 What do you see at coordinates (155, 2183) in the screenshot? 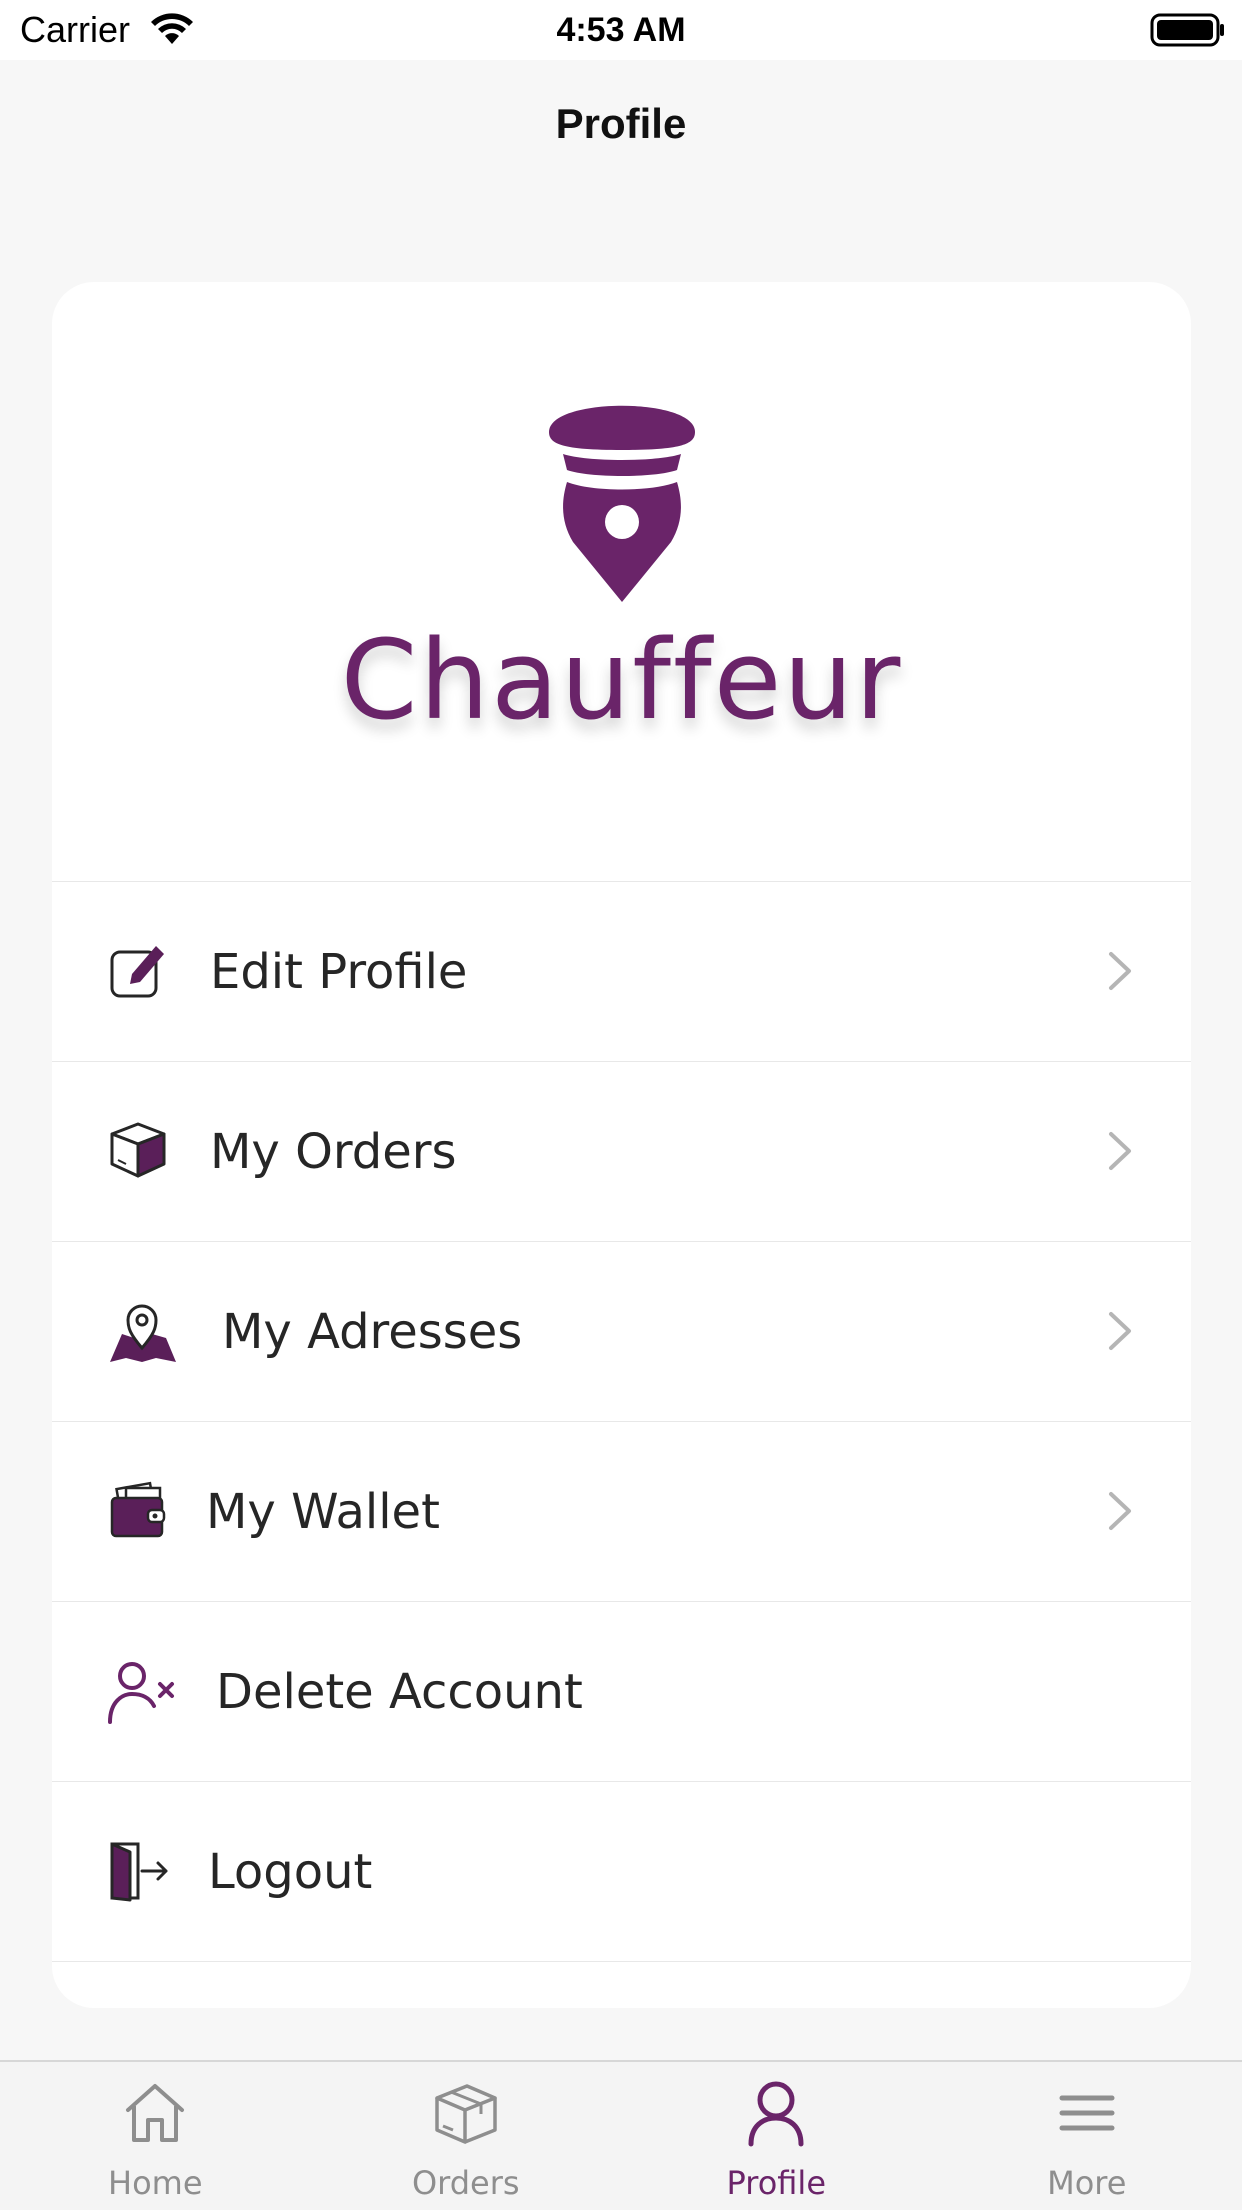
I see `tab-label: Home` at bounding box center [155, 2183].